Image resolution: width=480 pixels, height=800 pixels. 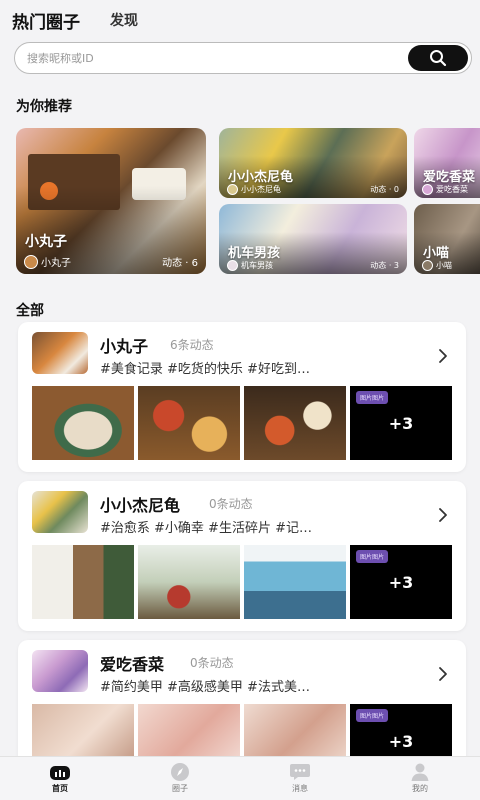 I want to click on recommend-card-count: 动态 · 0, so click(x=384, y=189).